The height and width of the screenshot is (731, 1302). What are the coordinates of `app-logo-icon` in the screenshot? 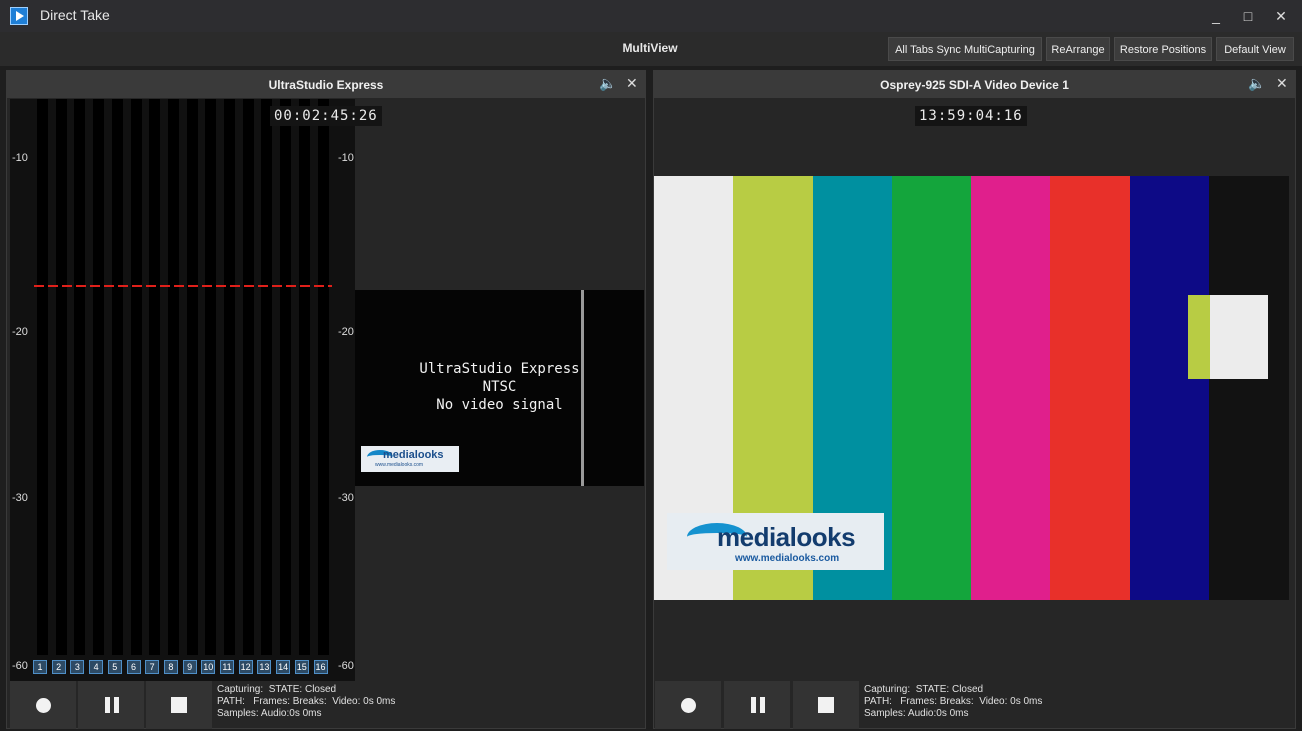 It's located at (19, 16).